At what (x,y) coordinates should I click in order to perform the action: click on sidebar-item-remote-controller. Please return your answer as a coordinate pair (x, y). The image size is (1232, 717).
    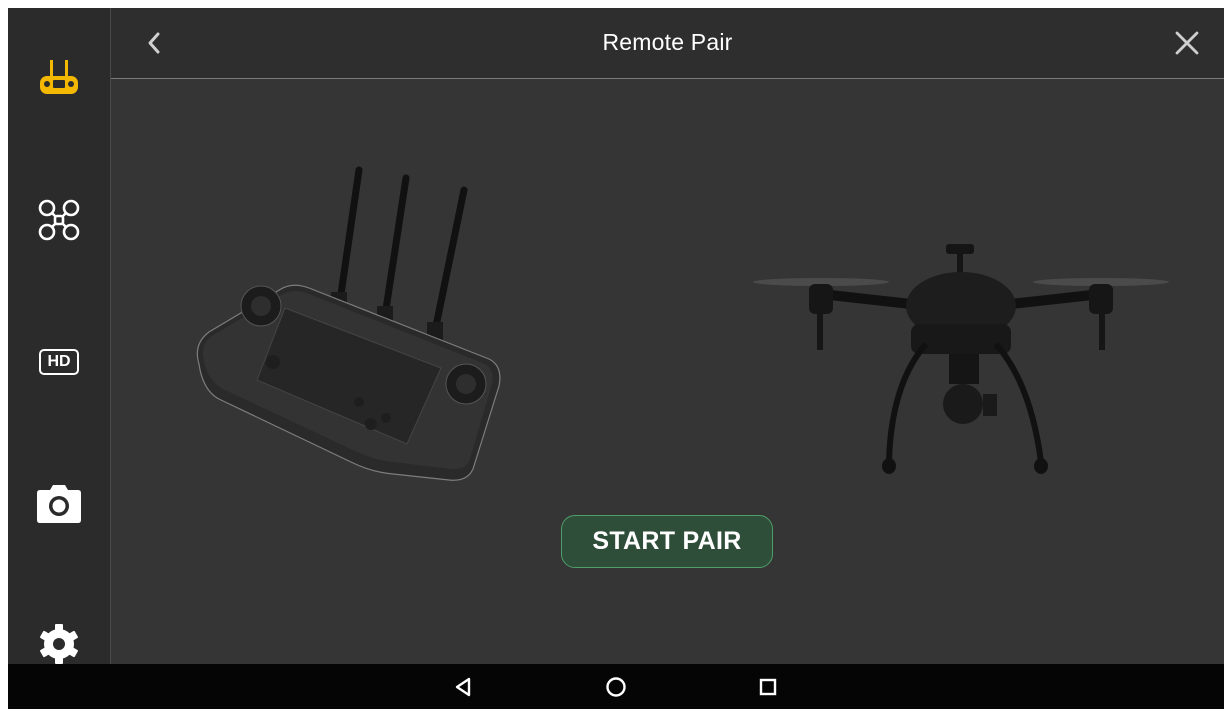
    Looking at the image, I should click on (59, 80).